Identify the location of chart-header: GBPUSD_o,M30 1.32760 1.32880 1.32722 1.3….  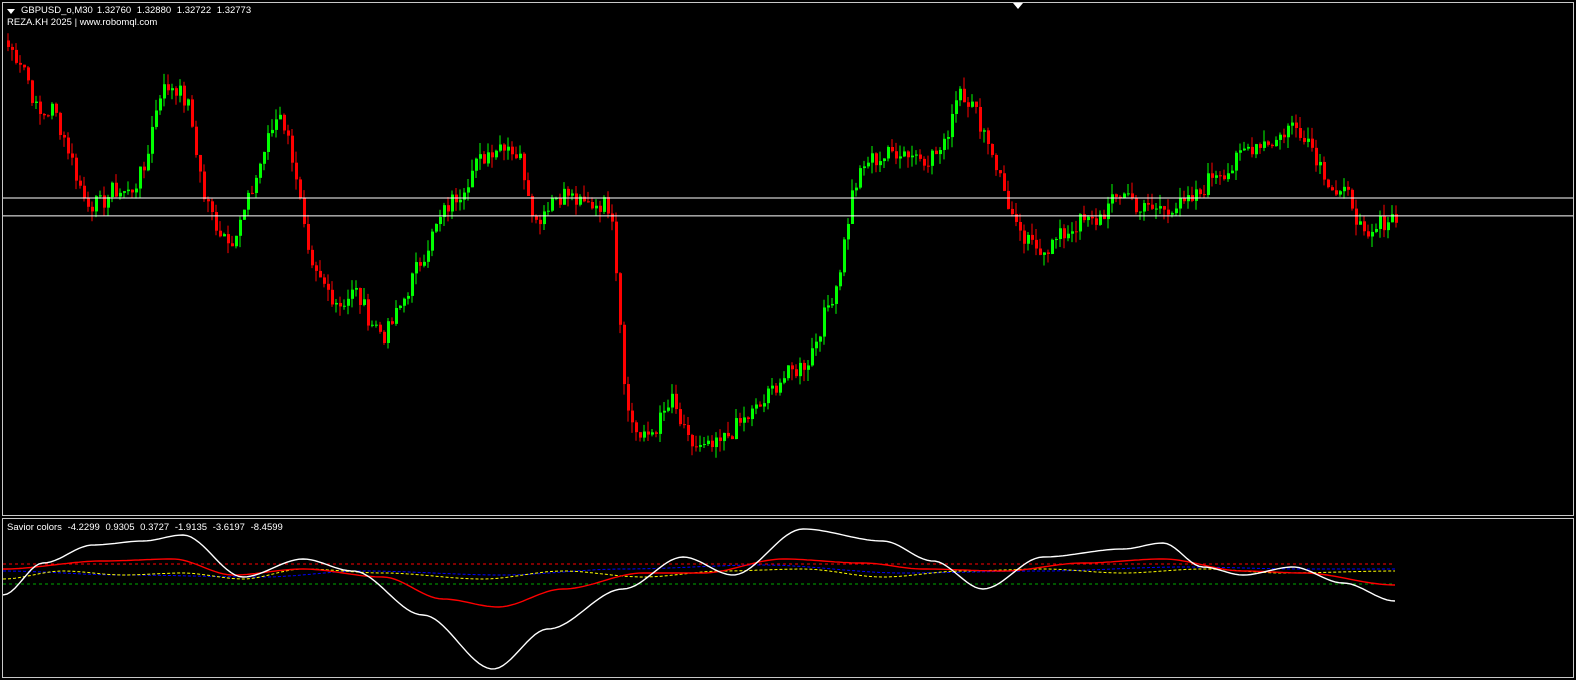
(130, 17).